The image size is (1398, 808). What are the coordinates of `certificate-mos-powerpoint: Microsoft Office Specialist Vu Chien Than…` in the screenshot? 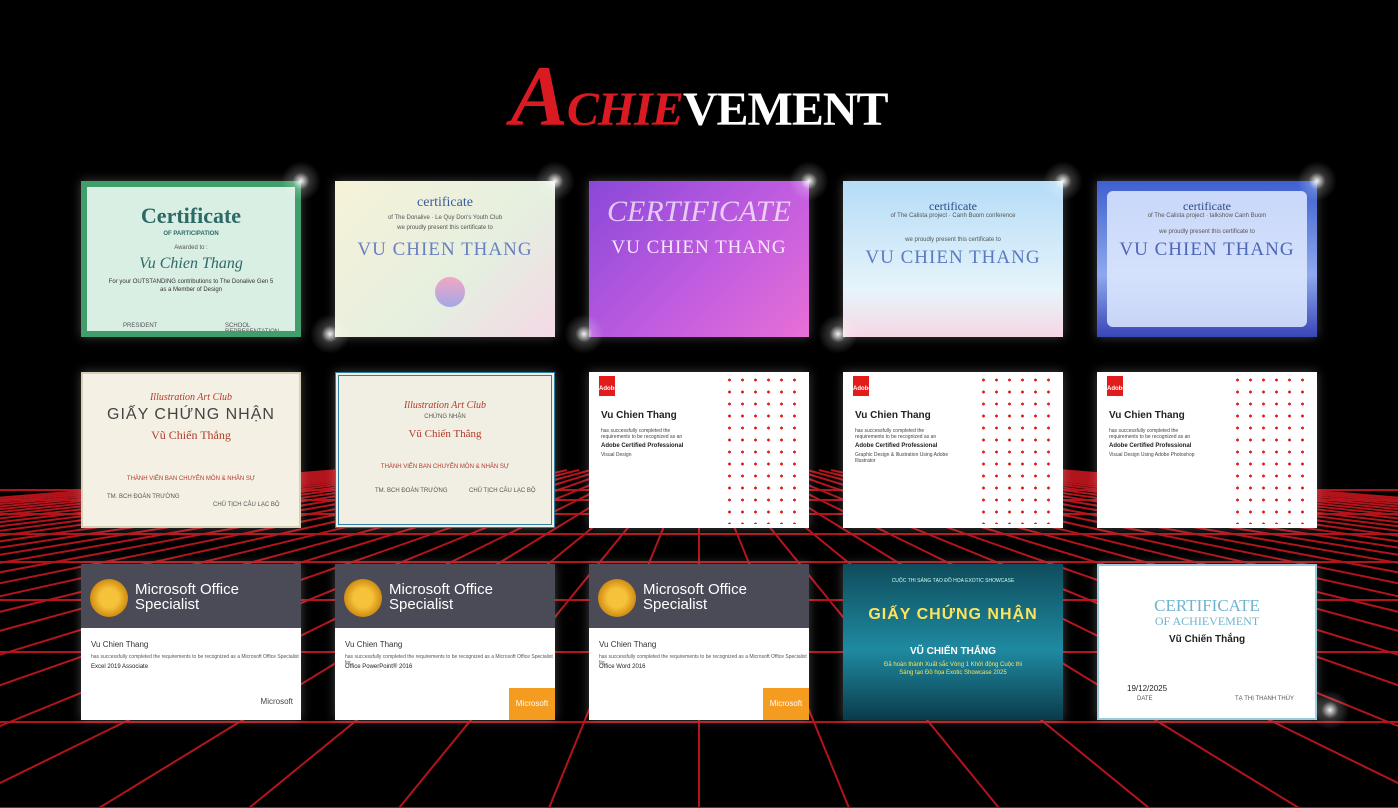 It's located at (445, 642).